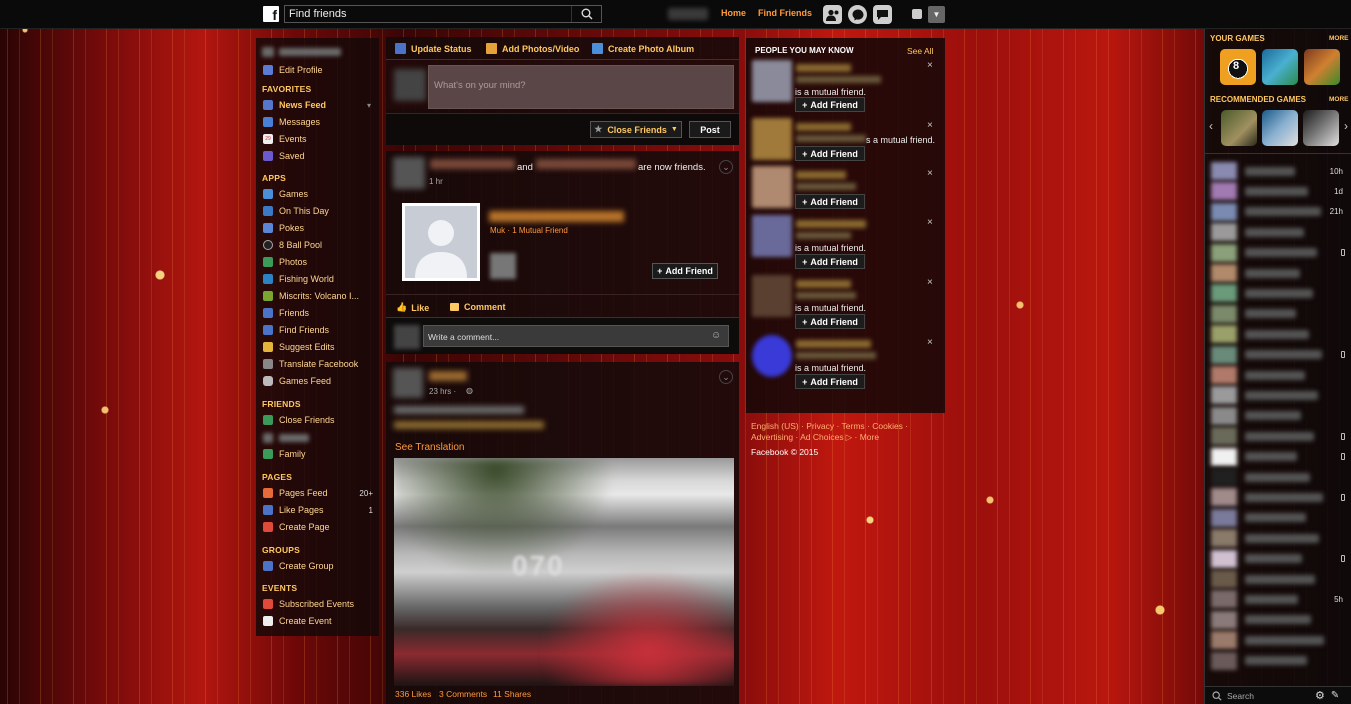 The image size is (1351, 704). What do you see at coordinates (710, 129) in the screenshot?
I see `post-button: Post` at bounding box center [710, 129].